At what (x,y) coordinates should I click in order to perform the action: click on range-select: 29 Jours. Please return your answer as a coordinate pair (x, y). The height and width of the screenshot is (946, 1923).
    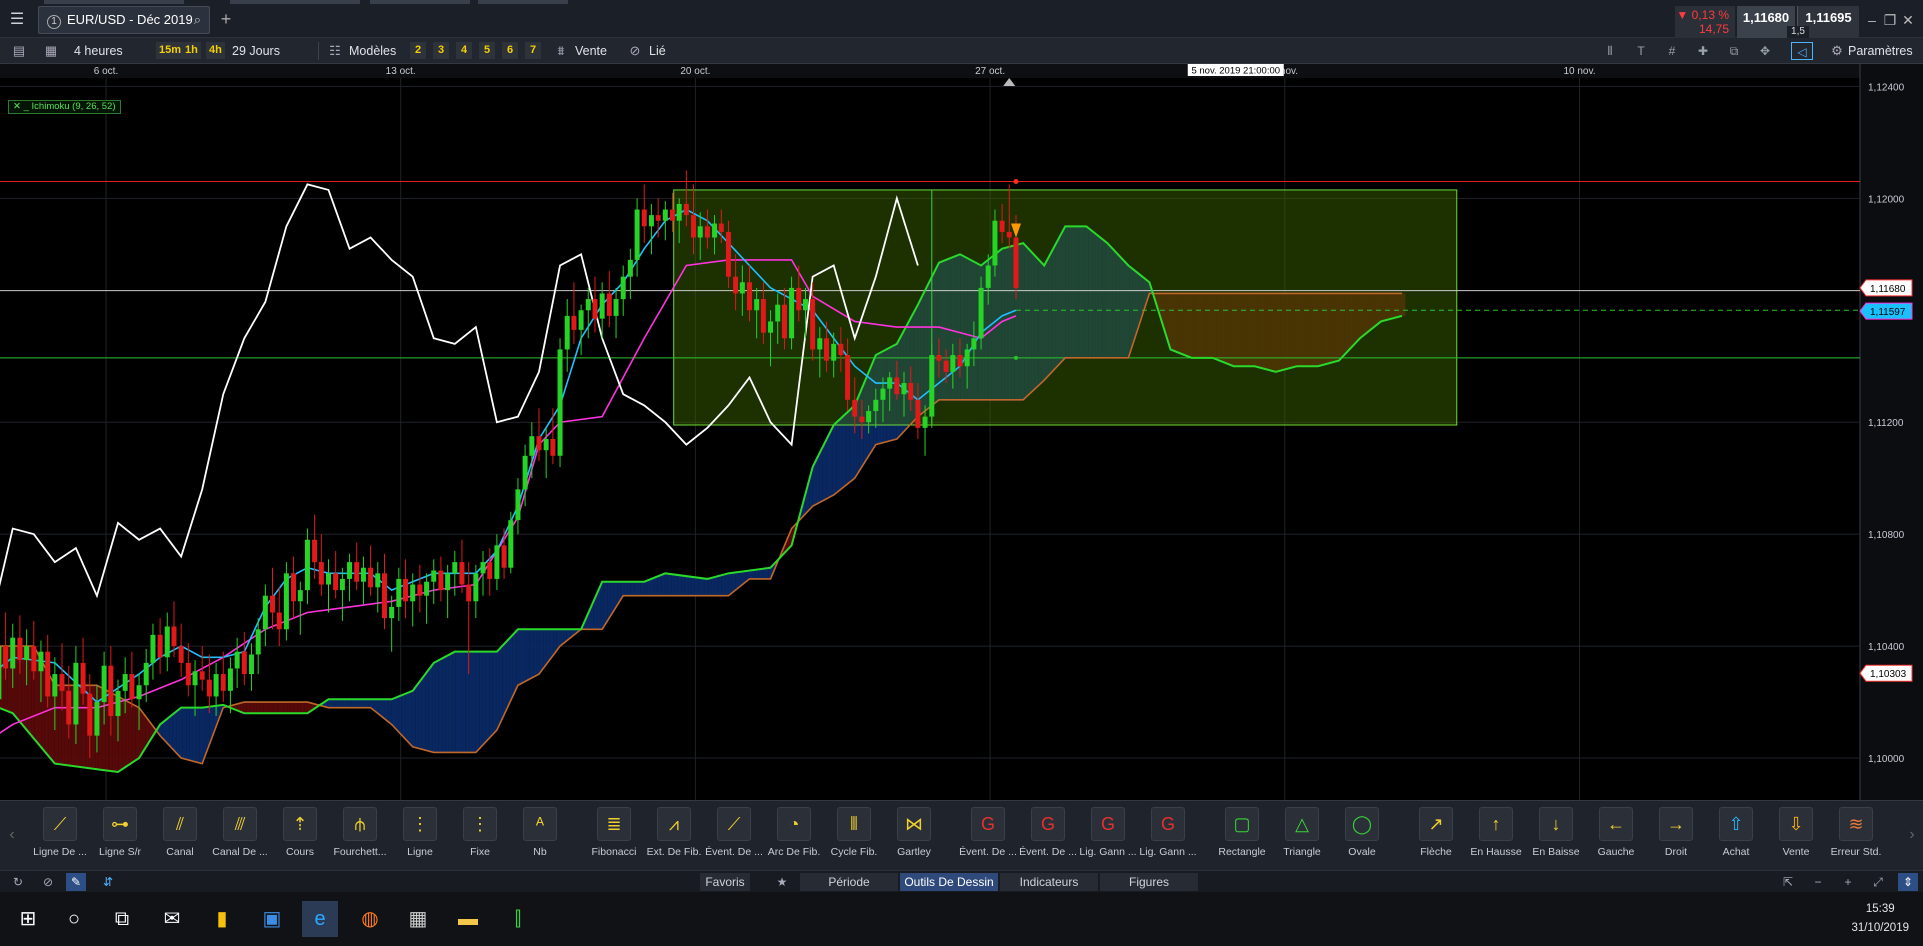
    Looking at the image, I should click on (256, 51).